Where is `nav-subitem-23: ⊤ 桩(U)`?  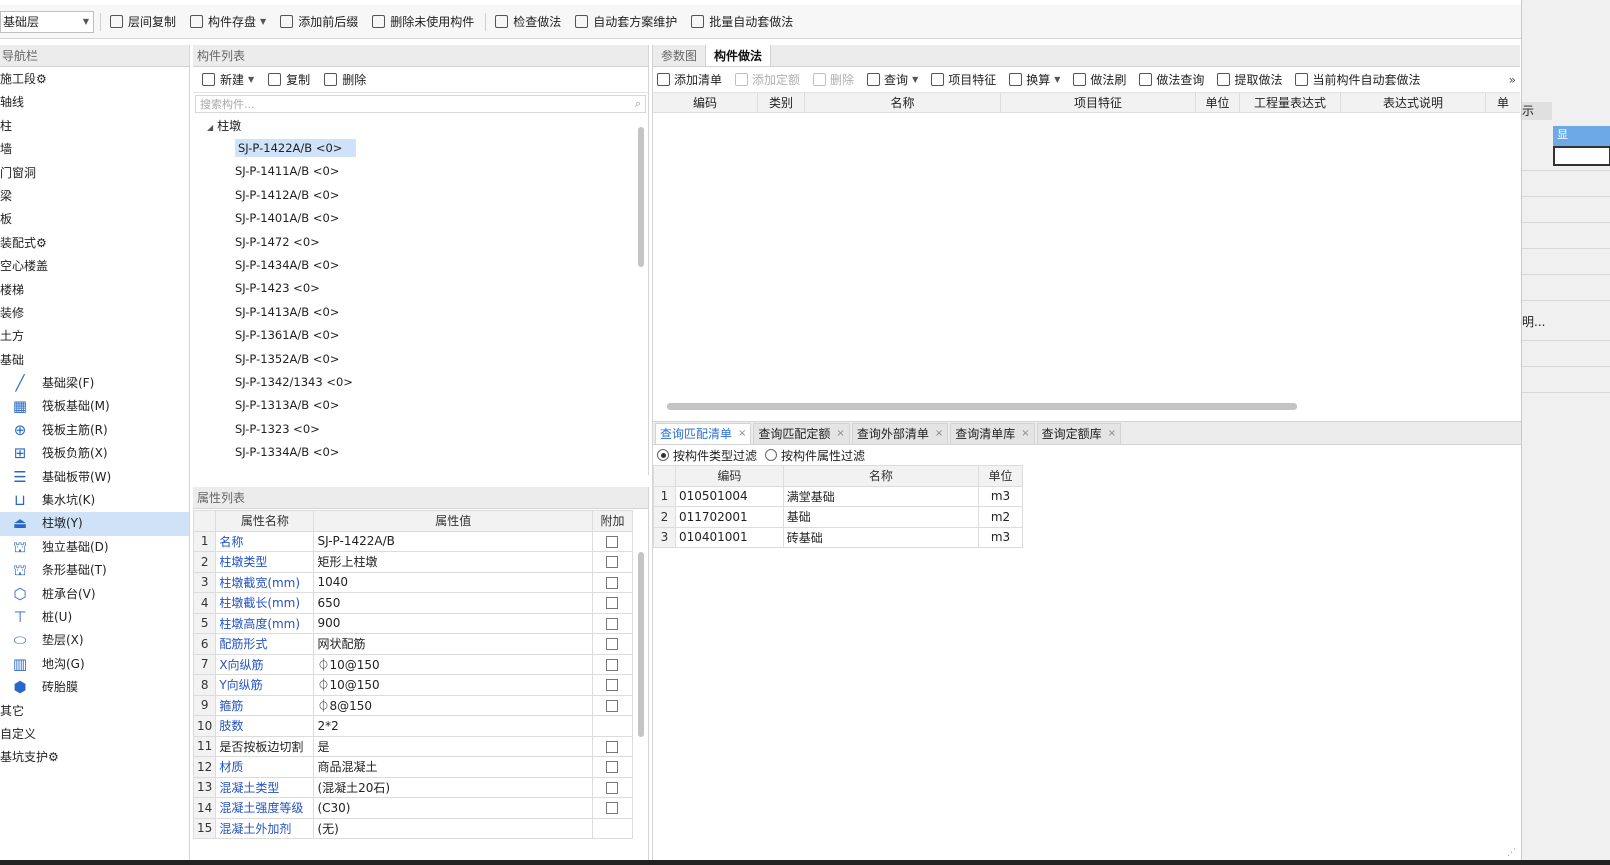
nav-subitem-23: ⊤ 桩(U) is located at coordinates (94, 617).